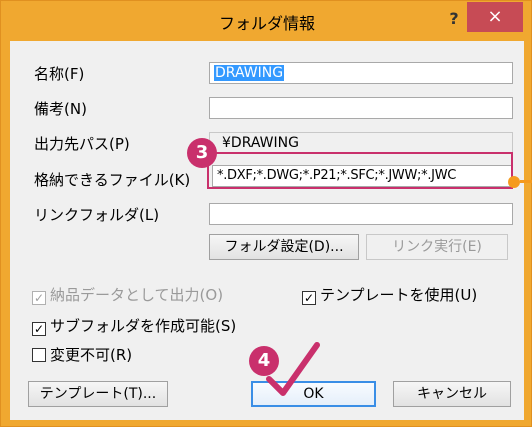 The height and width of the screenshot is (427, 532). Describe the element at coordinates (399, 295) in the screenshot. I see `use-template-label: テンプレートを使用(U)` at that location.